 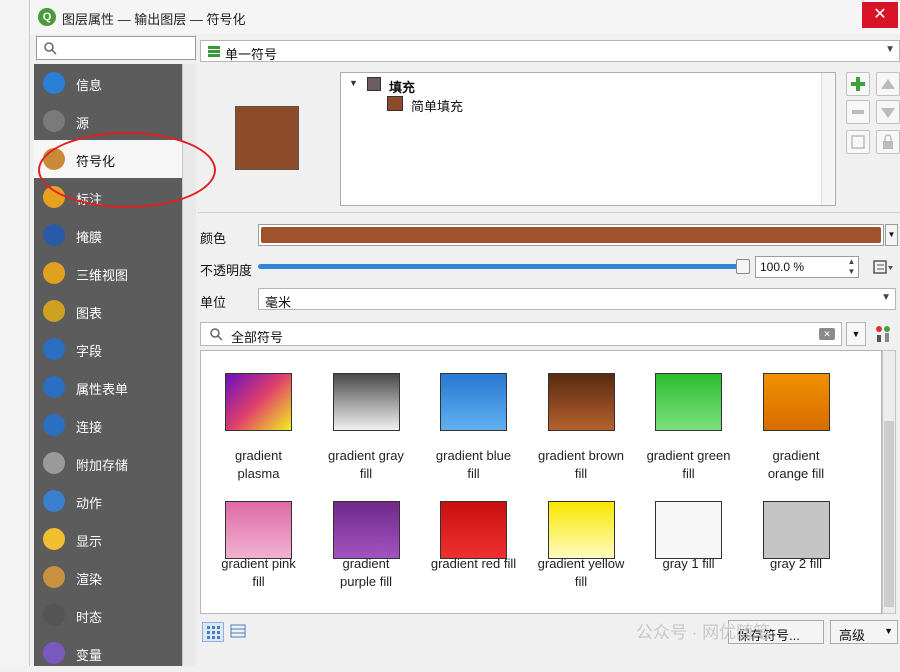 What do you see at coordinates (54, 349) in the screenshot?
I see `fields-icon` at bounding box center [54, 349].